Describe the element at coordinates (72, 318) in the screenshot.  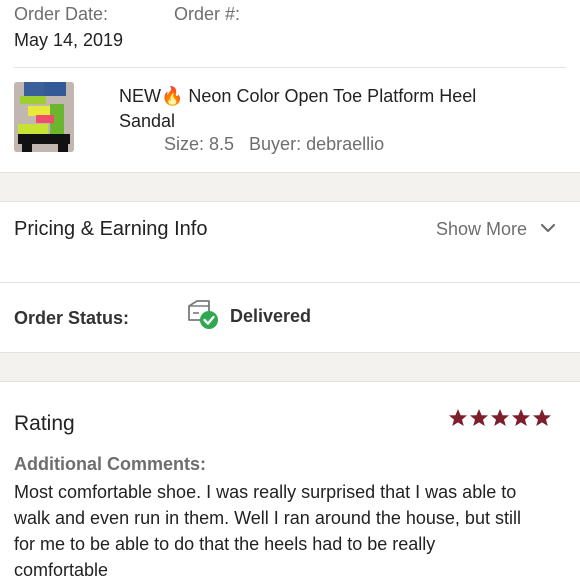
I see `order-status-label: Order Status:` at that location.